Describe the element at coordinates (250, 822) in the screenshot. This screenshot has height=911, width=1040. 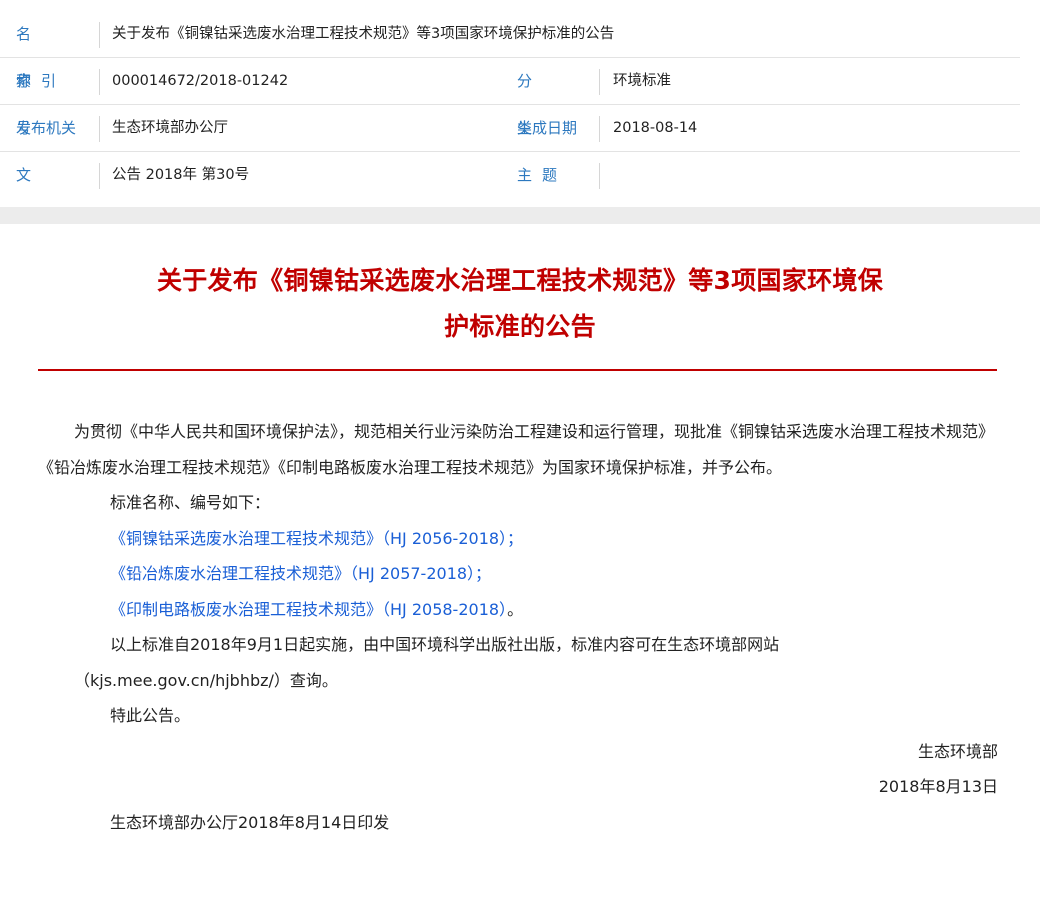
I see `footer-issued: 生态环境部办公厅2018年8月14日印发` at that location.